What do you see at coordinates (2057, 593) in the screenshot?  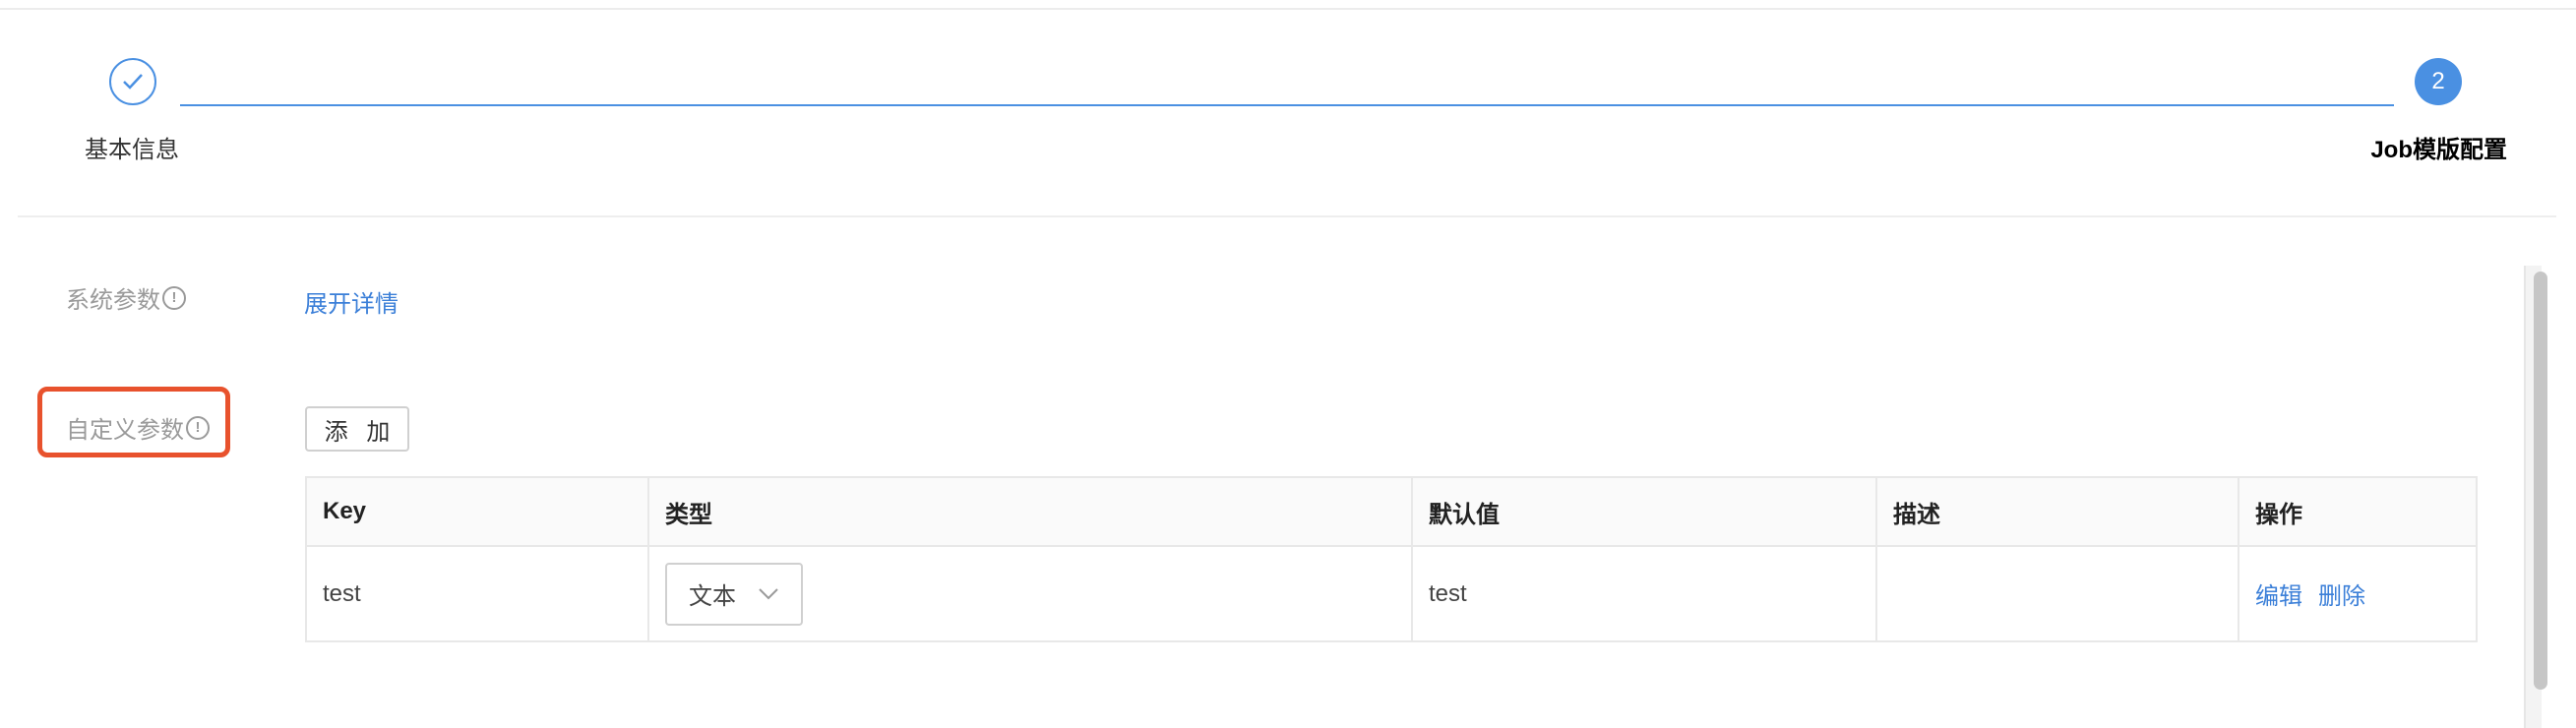 I see `cell-description` at bounding box center [2057, 593].